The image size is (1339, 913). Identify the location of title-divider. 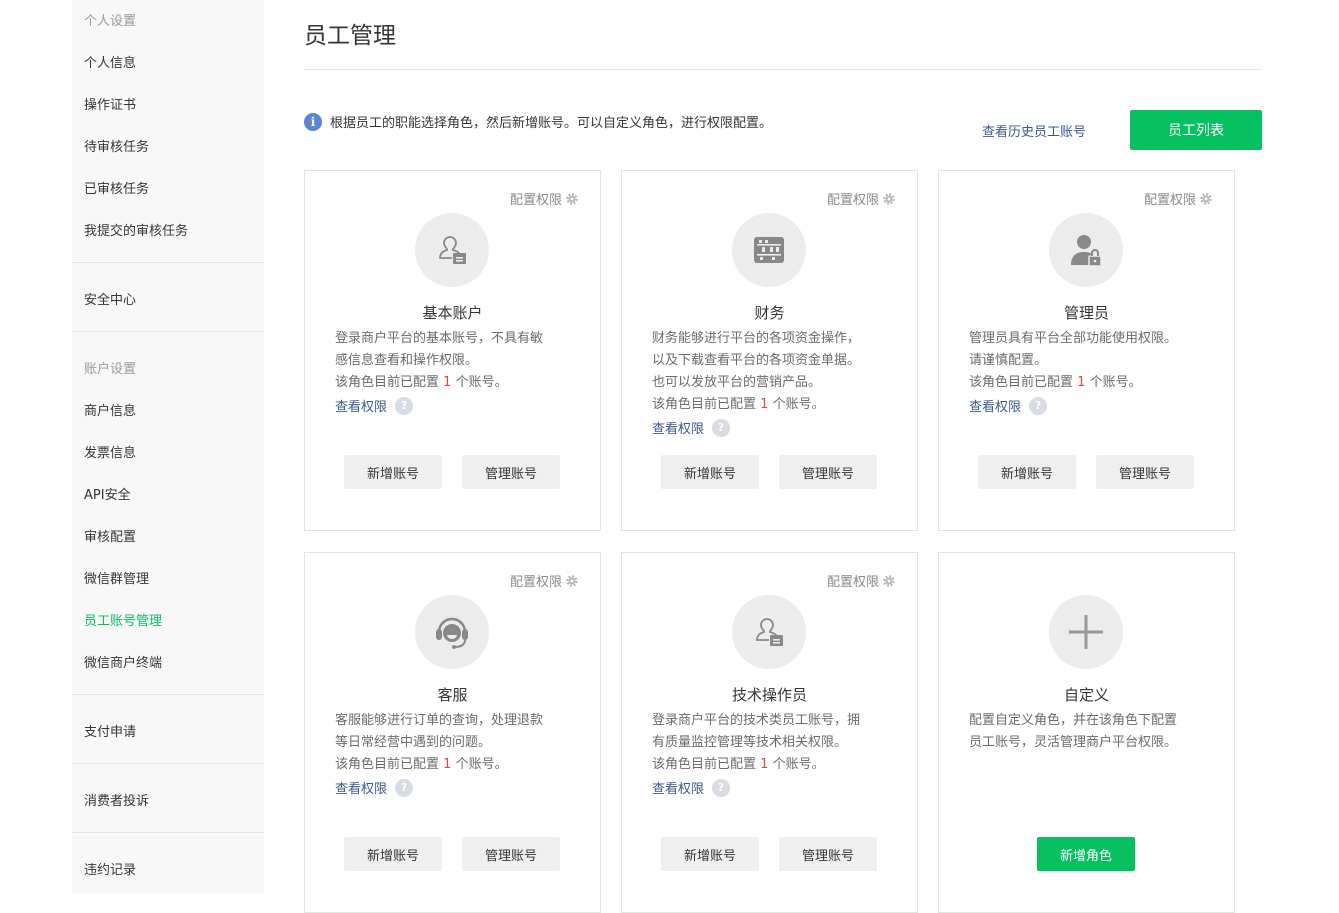
(783, 69).